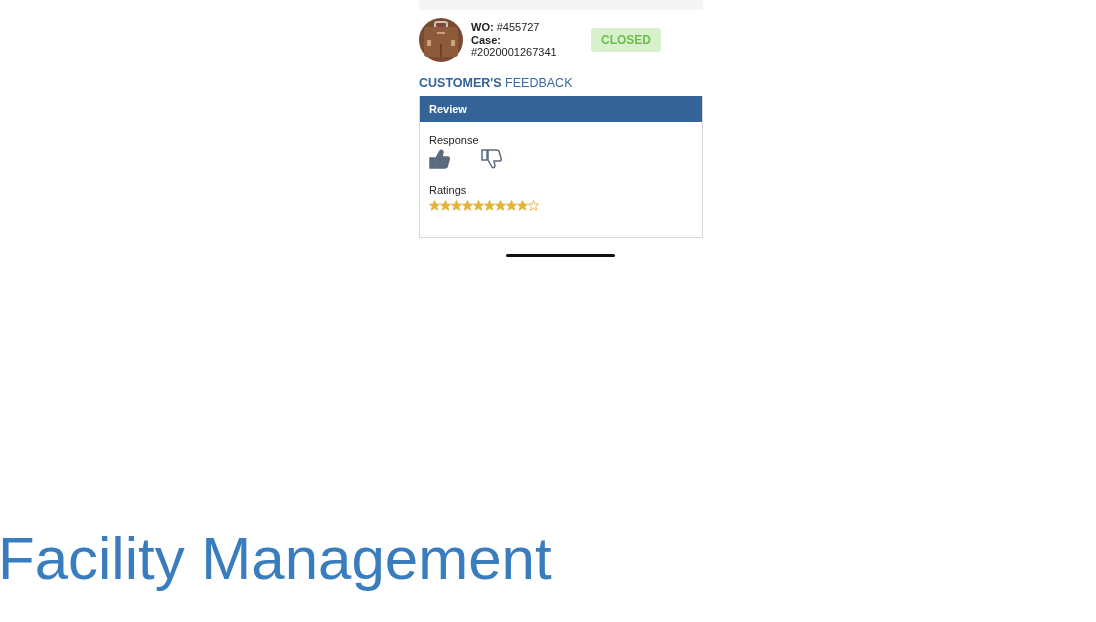 The height and width of the screenshot is (622, 1096). I want to click on caption-title: Facility Management, so click(276, 558).